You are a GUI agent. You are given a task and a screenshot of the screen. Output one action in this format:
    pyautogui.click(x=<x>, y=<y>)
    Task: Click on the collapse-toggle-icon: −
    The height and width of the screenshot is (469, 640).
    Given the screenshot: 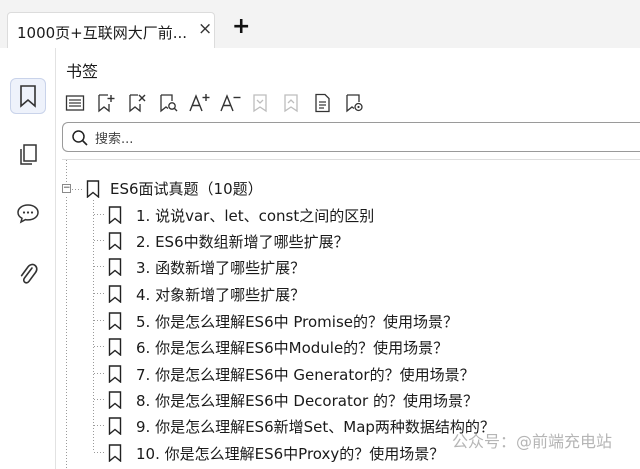 What is the action you would take?
    pyautogui.click(x=66, y=188)
    